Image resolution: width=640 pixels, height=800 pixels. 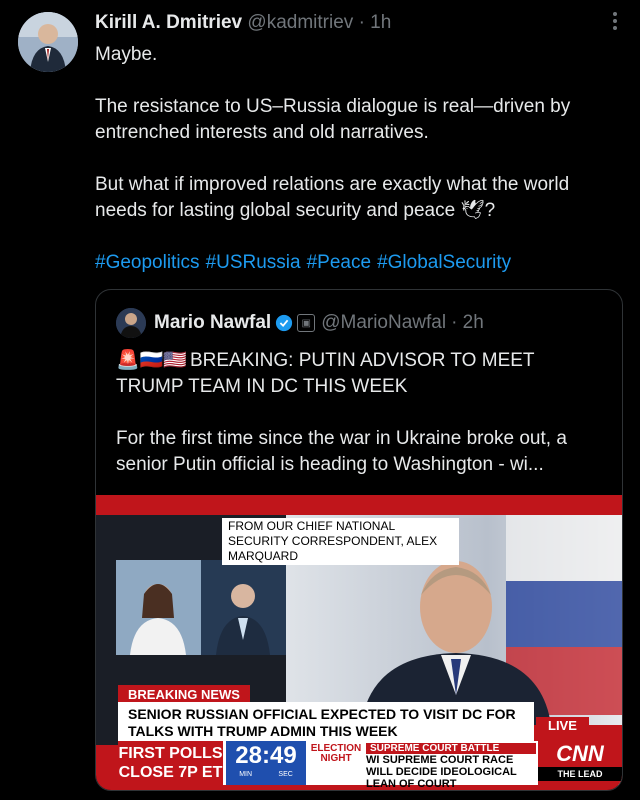 I want to click on countdown-time: 28:49, so click(x=266, y=755).